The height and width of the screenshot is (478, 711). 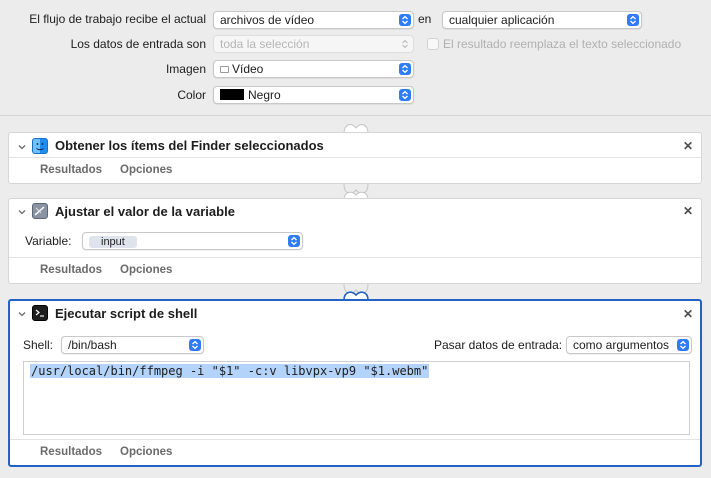 What do you see at coordinates (425, 19) in the screenshot?
I see `in-label: en` at bounding box center [425, 19].